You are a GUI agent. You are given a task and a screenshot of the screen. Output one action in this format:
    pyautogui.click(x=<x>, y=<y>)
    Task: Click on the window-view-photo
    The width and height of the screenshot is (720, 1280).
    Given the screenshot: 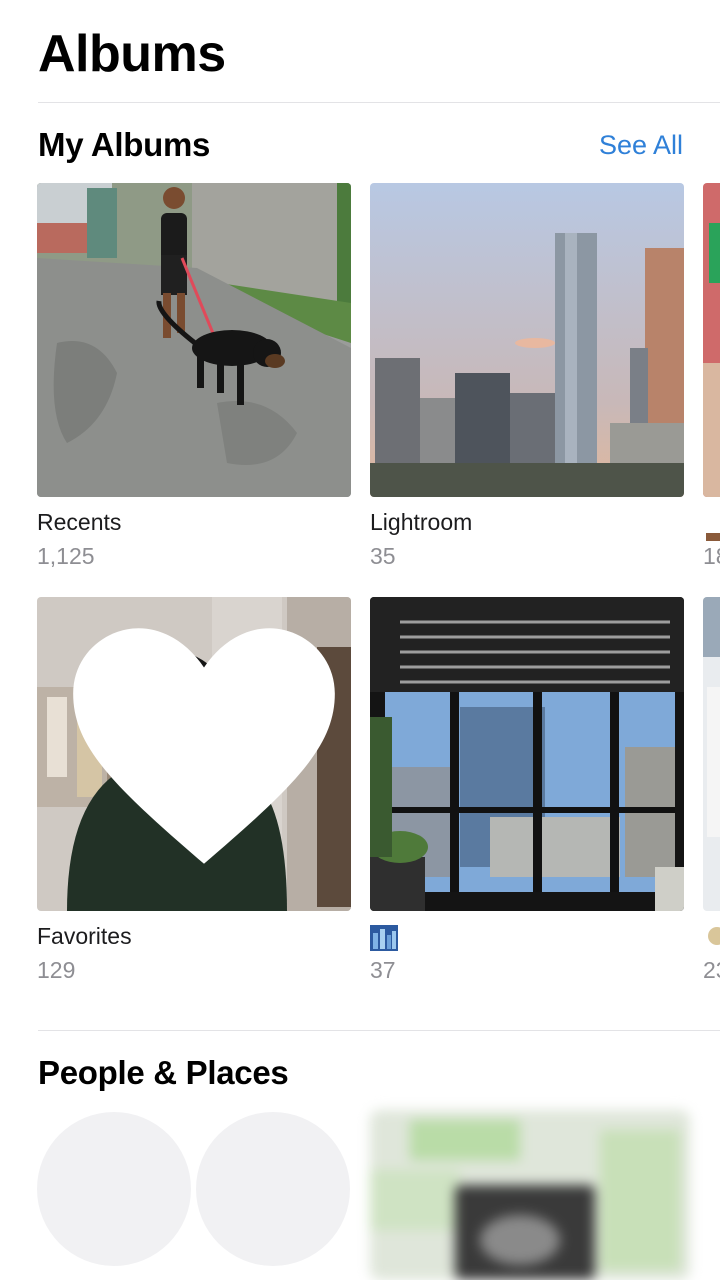 What is the action you would take?
    pyautogui.click(x=527, y=754)
    